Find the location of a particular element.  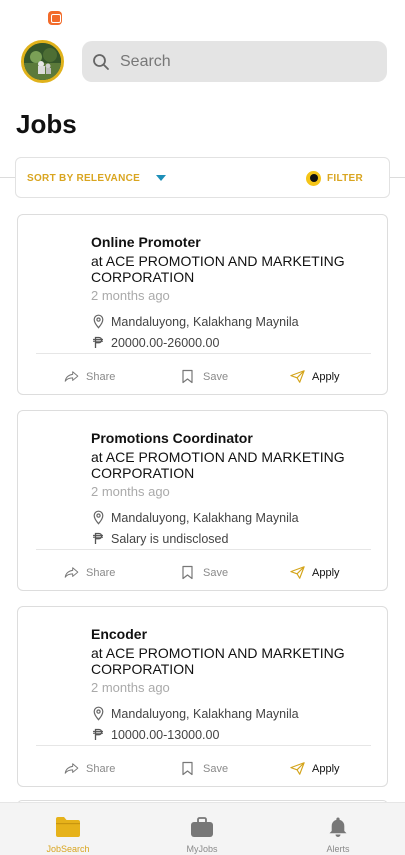

sort-filter-bar: SORT BY RELEVANCE FILTER is located at coordinates (202, 178).